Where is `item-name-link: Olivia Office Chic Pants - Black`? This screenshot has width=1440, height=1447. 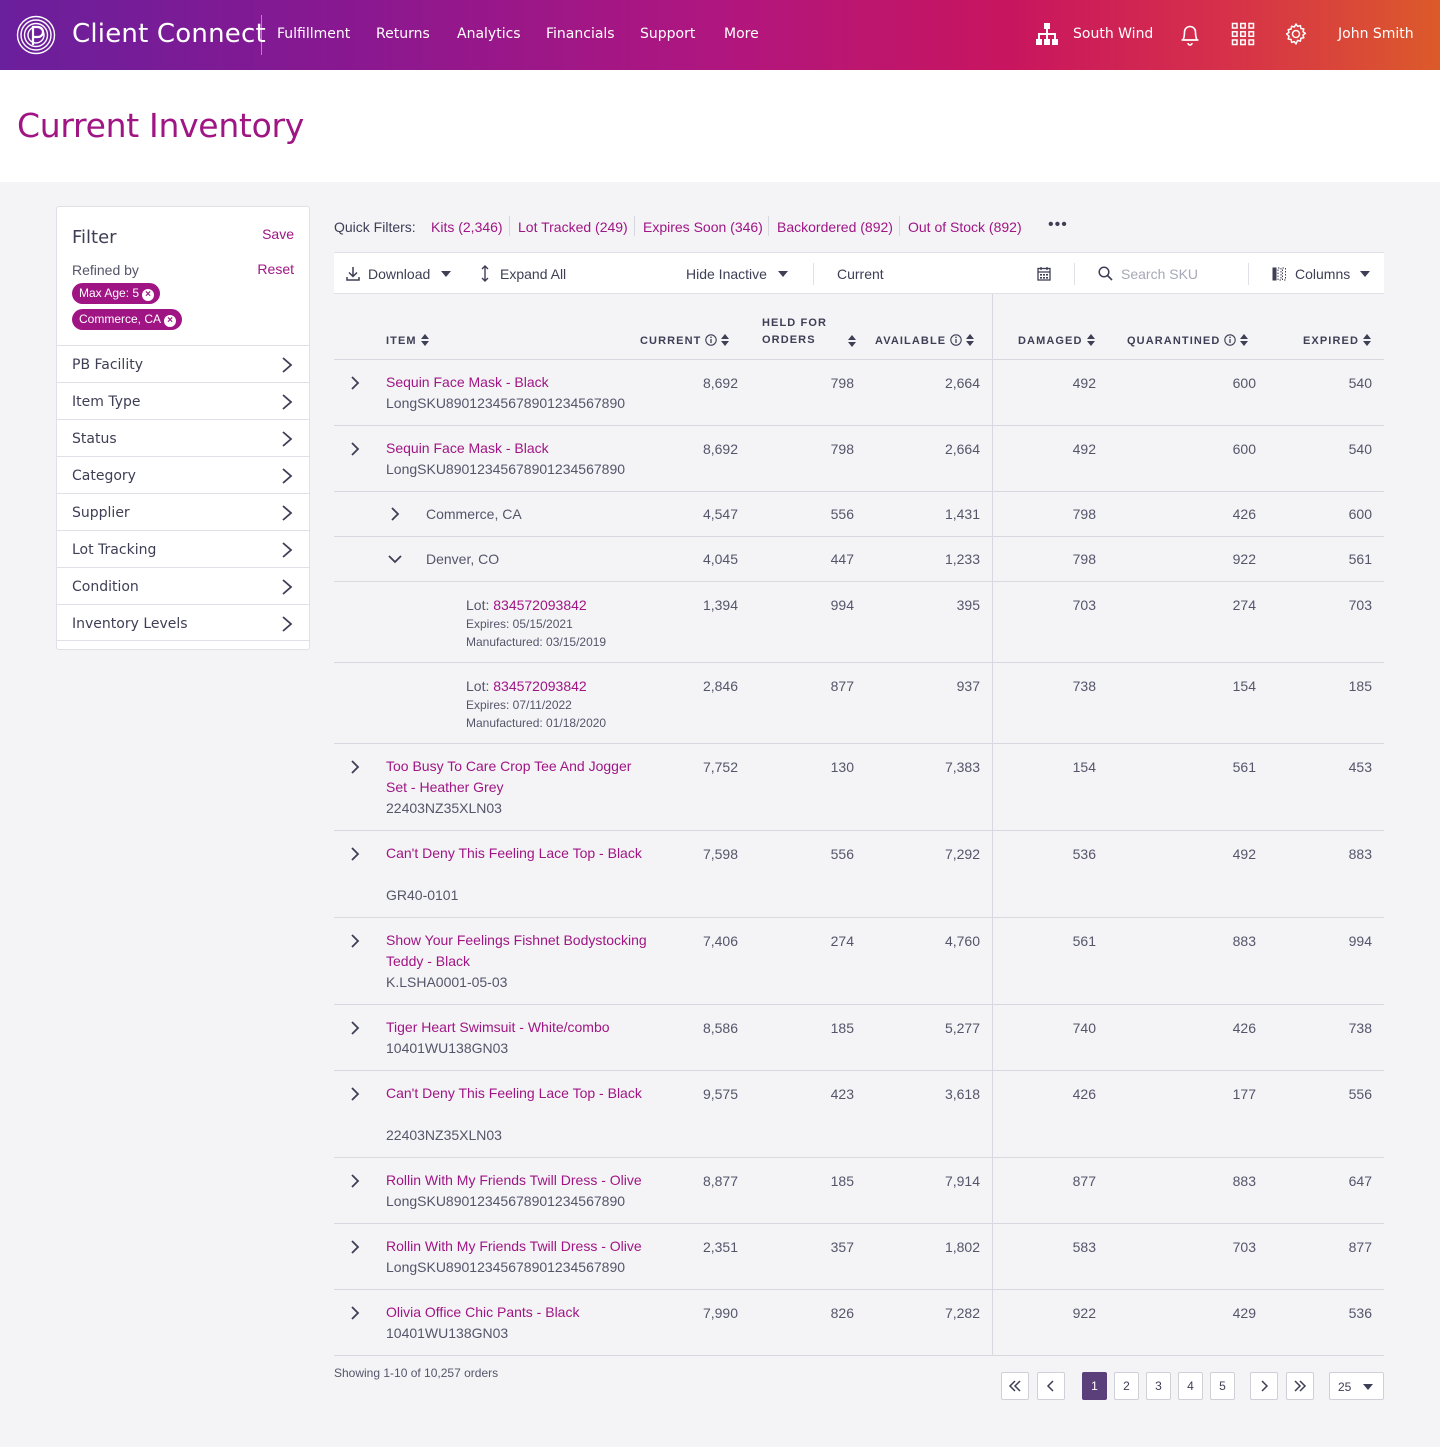
item-name-link: Olivia Office Chic Pants - Black is located at coordinates (517, 1312).